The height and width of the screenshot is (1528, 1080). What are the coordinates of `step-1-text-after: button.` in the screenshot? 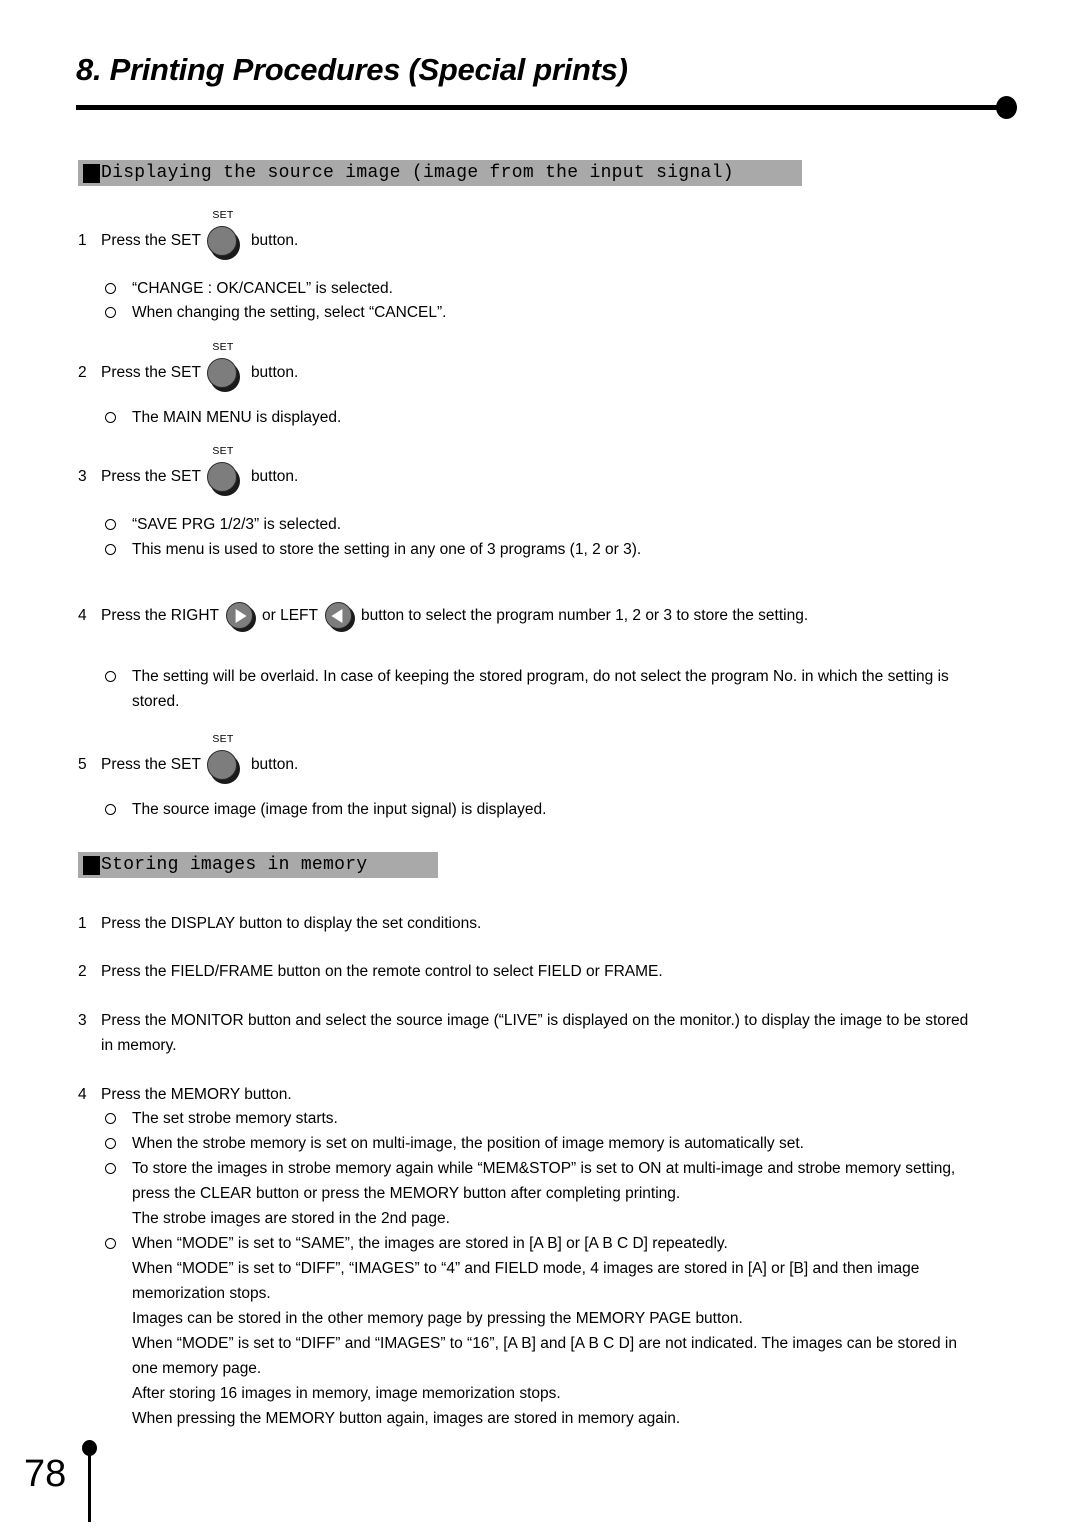 It's located at (274, 240).